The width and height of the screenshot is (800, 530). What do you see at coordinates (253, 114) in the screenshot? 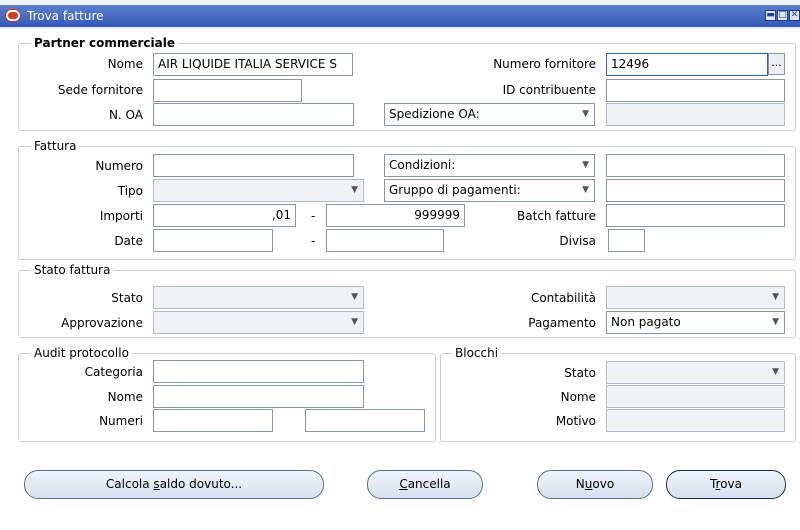
I see `noa-field` at bounding box center [253, 114].